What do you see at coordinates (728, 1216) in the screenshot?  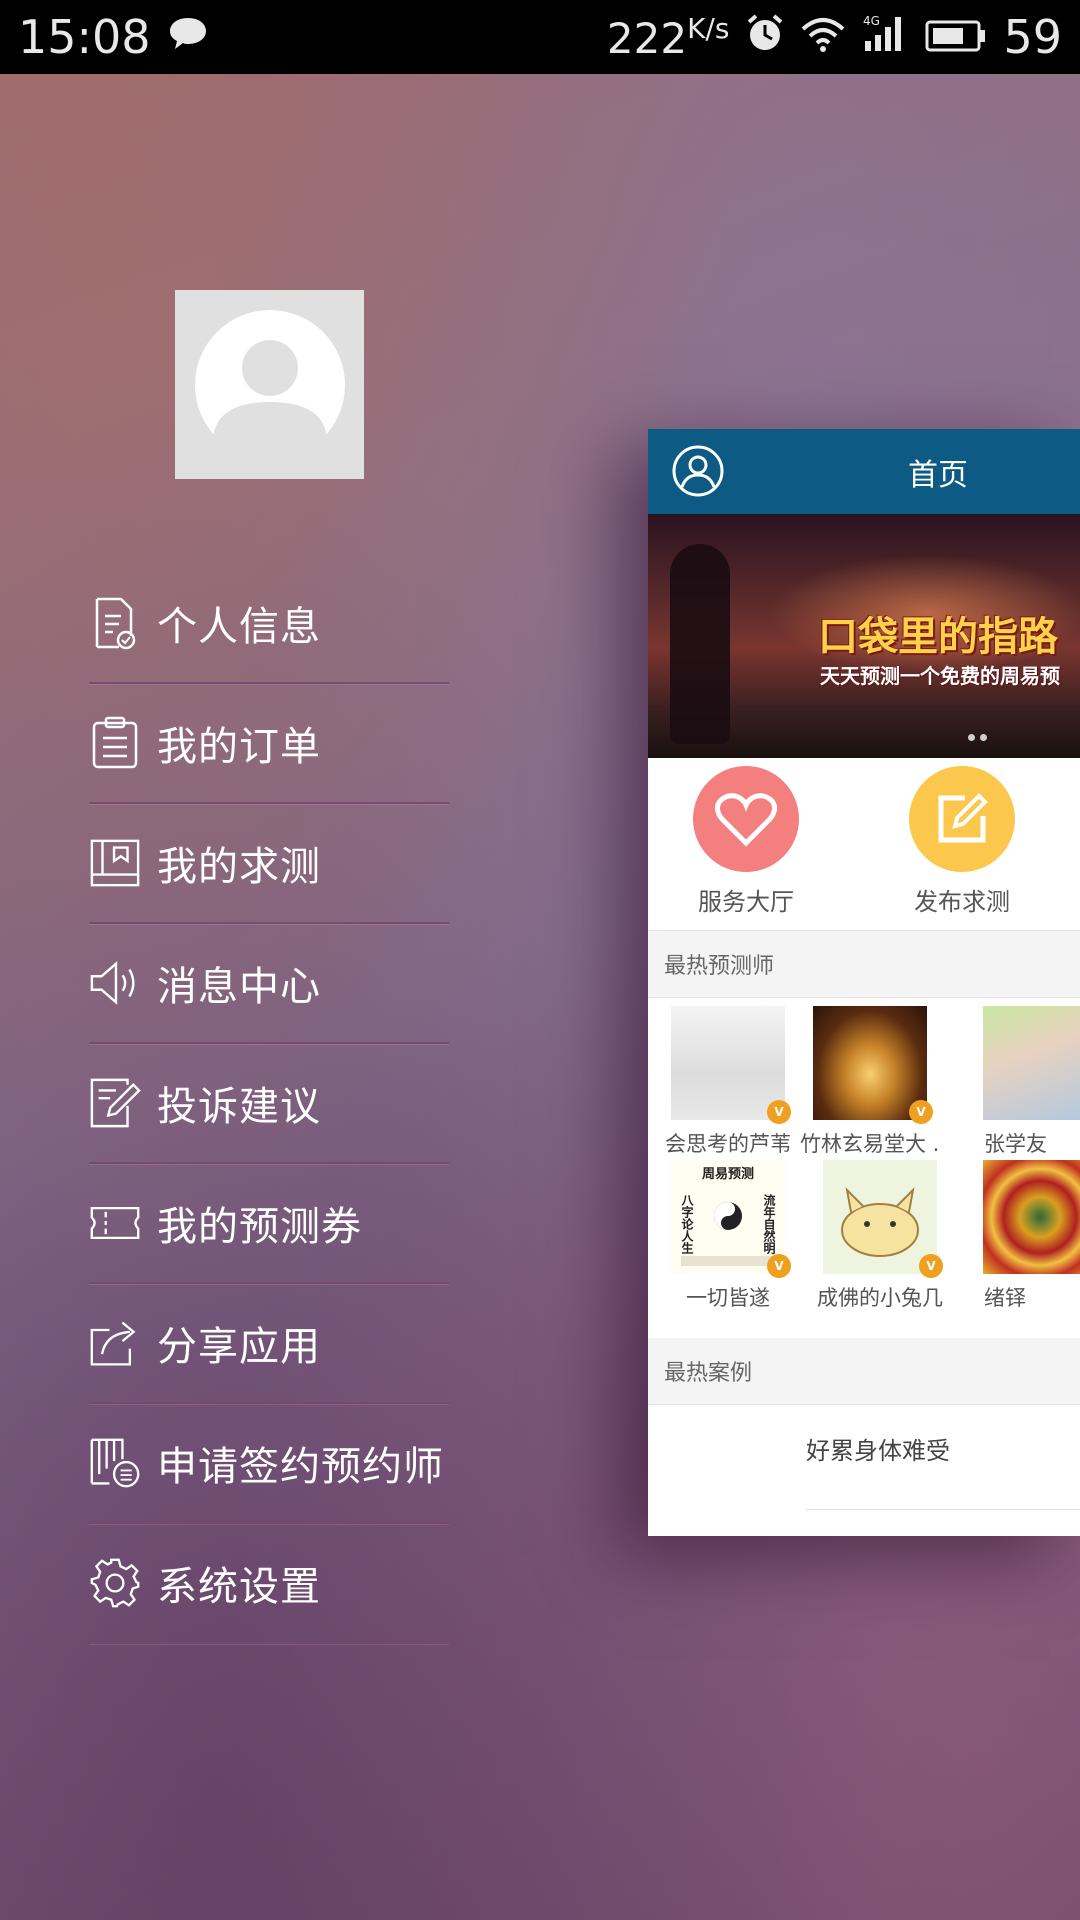 I see `yin-yang-icon: 周易预测 八字论人生 流年自然明` at bounding box center [728, 1216].